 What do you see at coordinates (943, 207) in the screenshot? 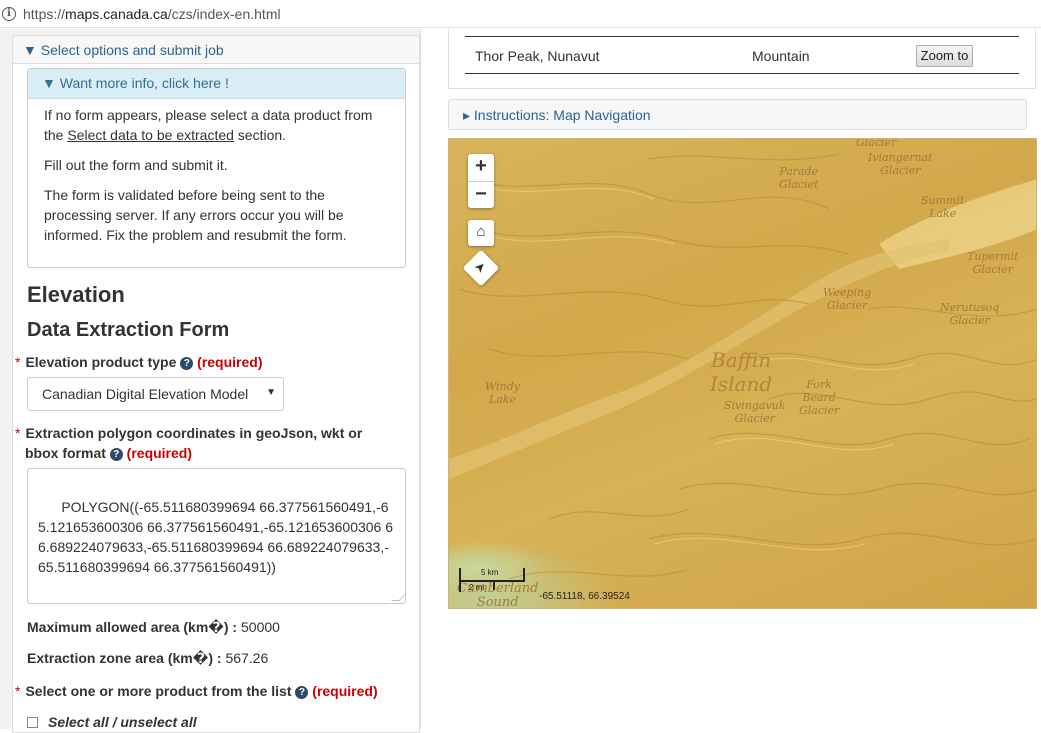
I see `place-label: Summit Lake` at bounding box center [943, 207].